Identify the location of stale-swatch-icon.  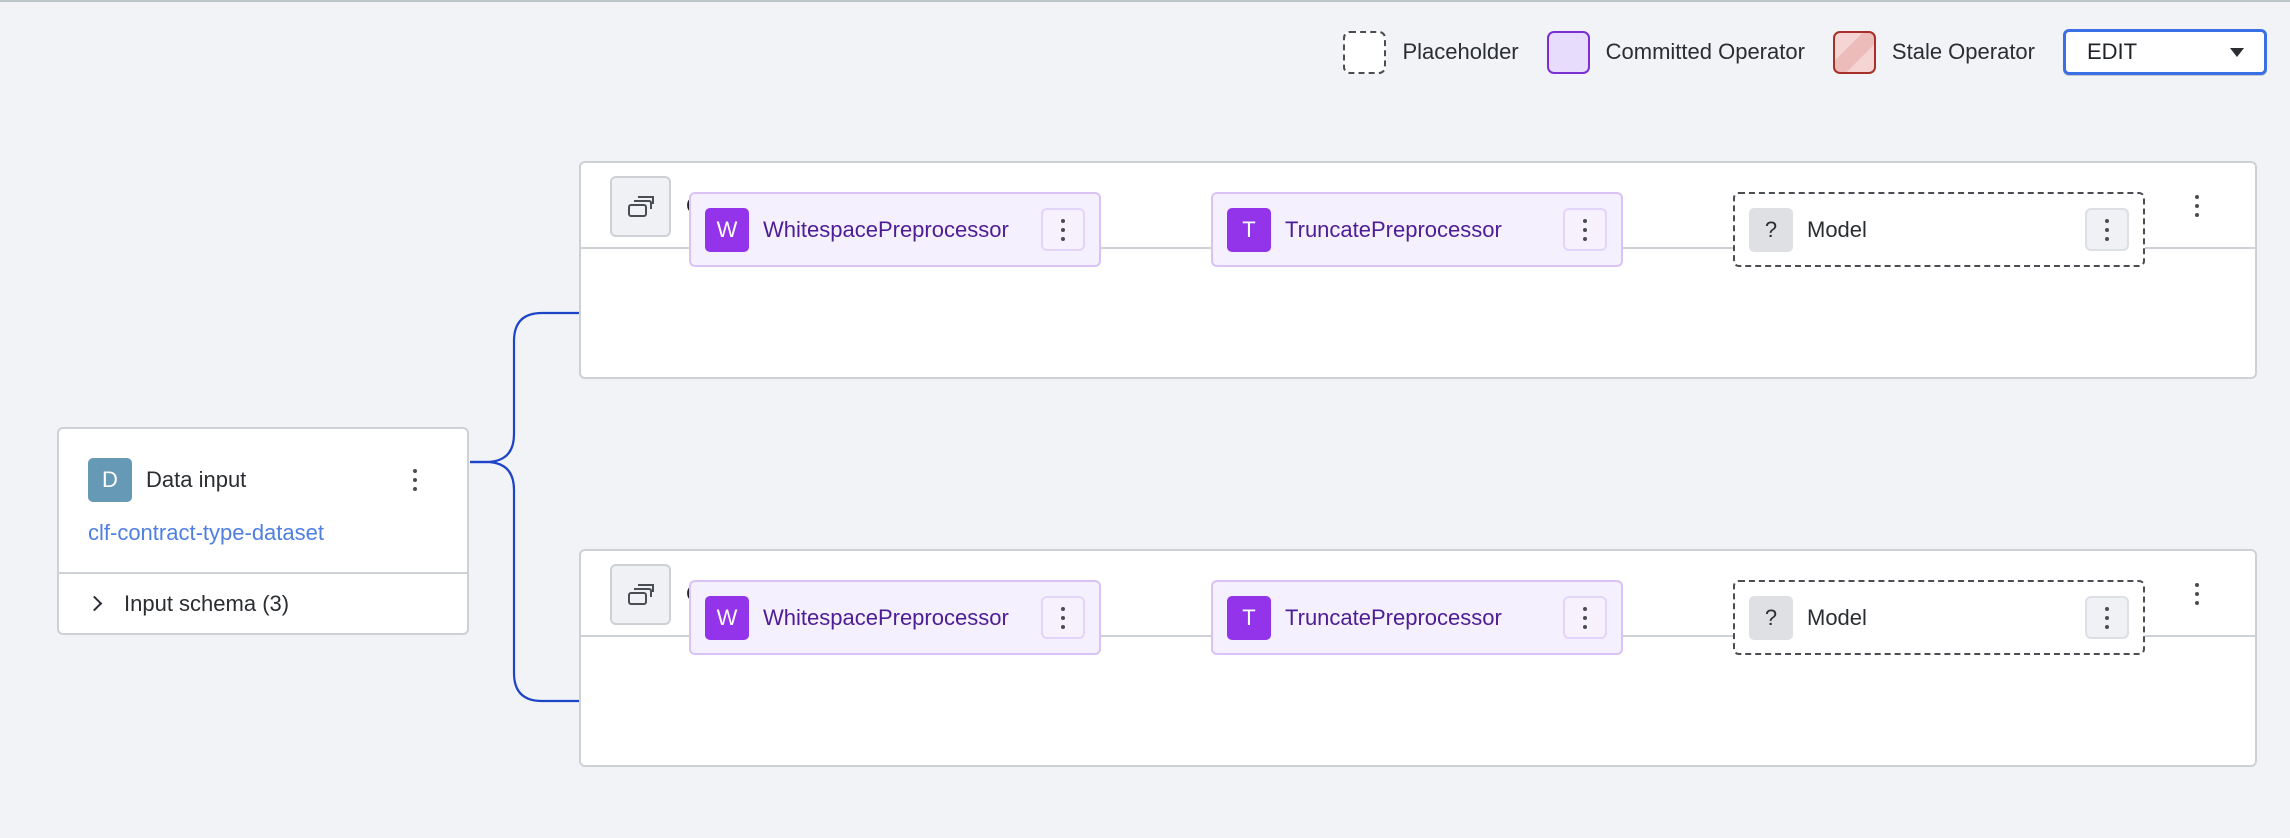
(1854, 52).